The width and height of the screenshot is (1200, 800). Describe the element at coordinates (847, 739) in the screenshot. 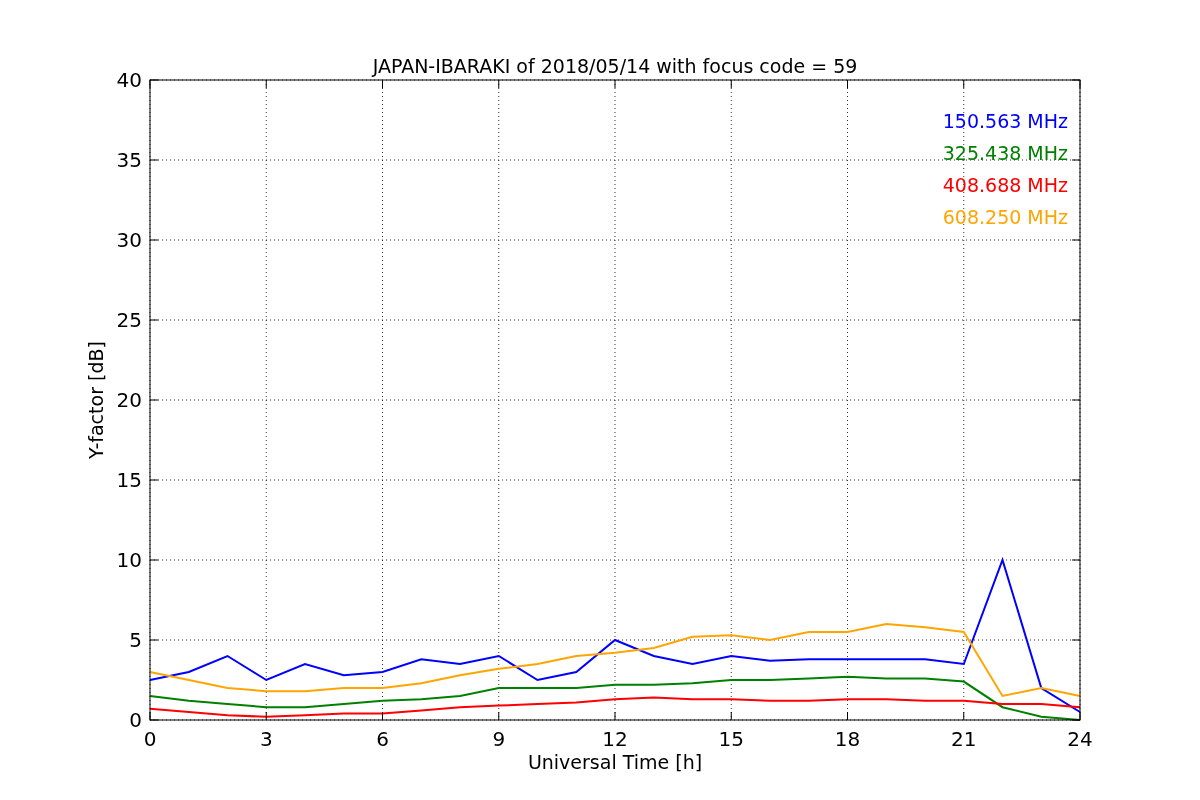

I see `x-tick-label: 18` at that location.